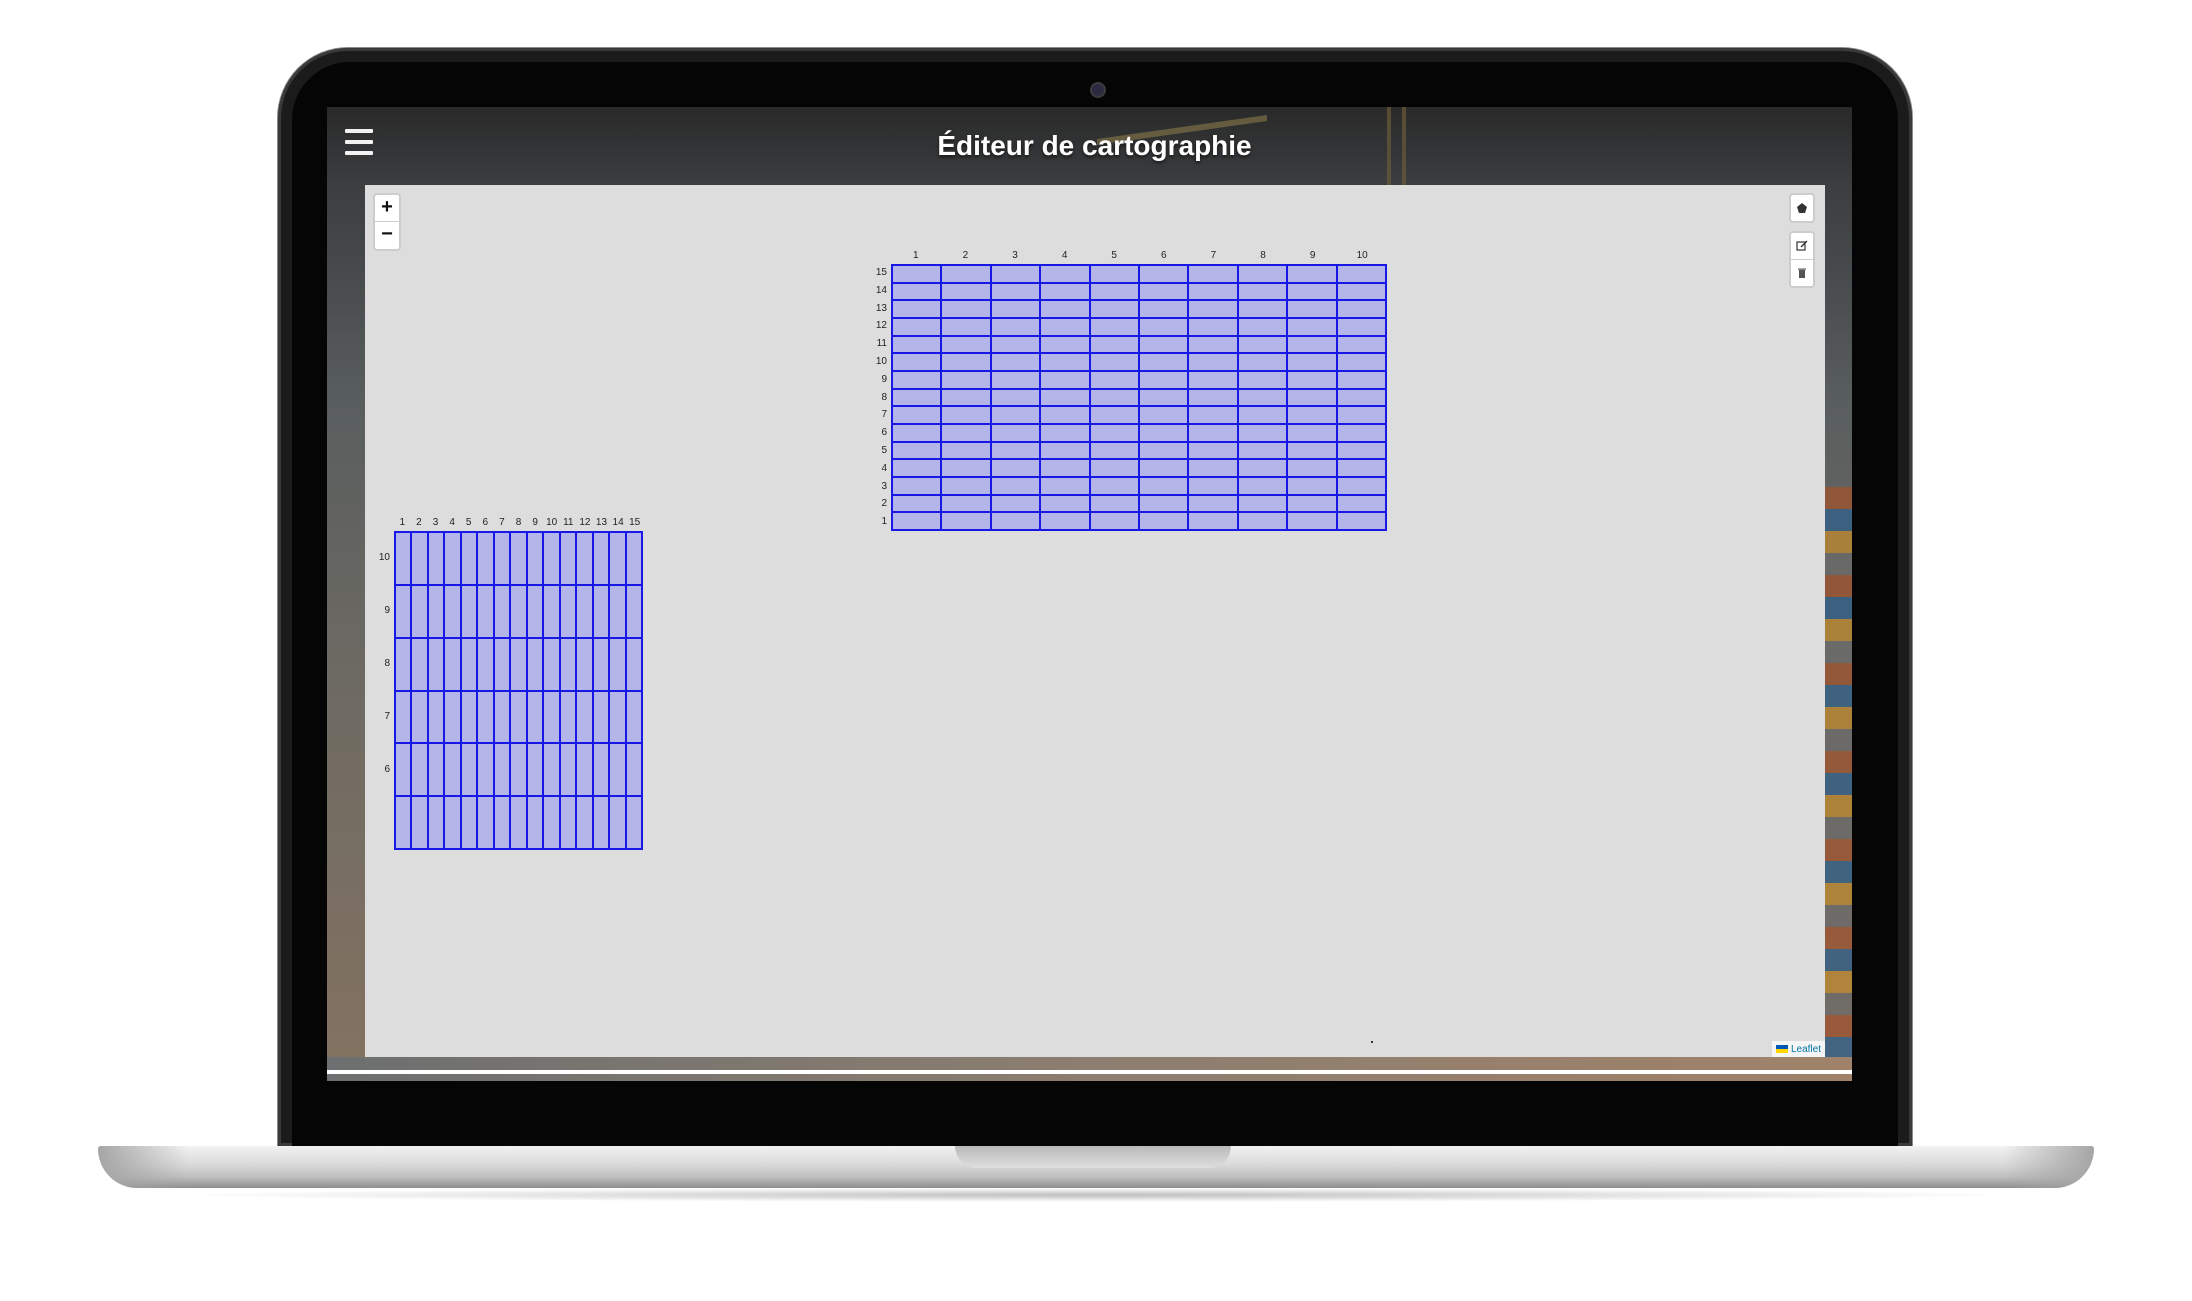  What do you see at coordinates (1806, 1049) in the screenshot?
I see `attribution-link: Leaflet` at bounding box center [1806, 1049].